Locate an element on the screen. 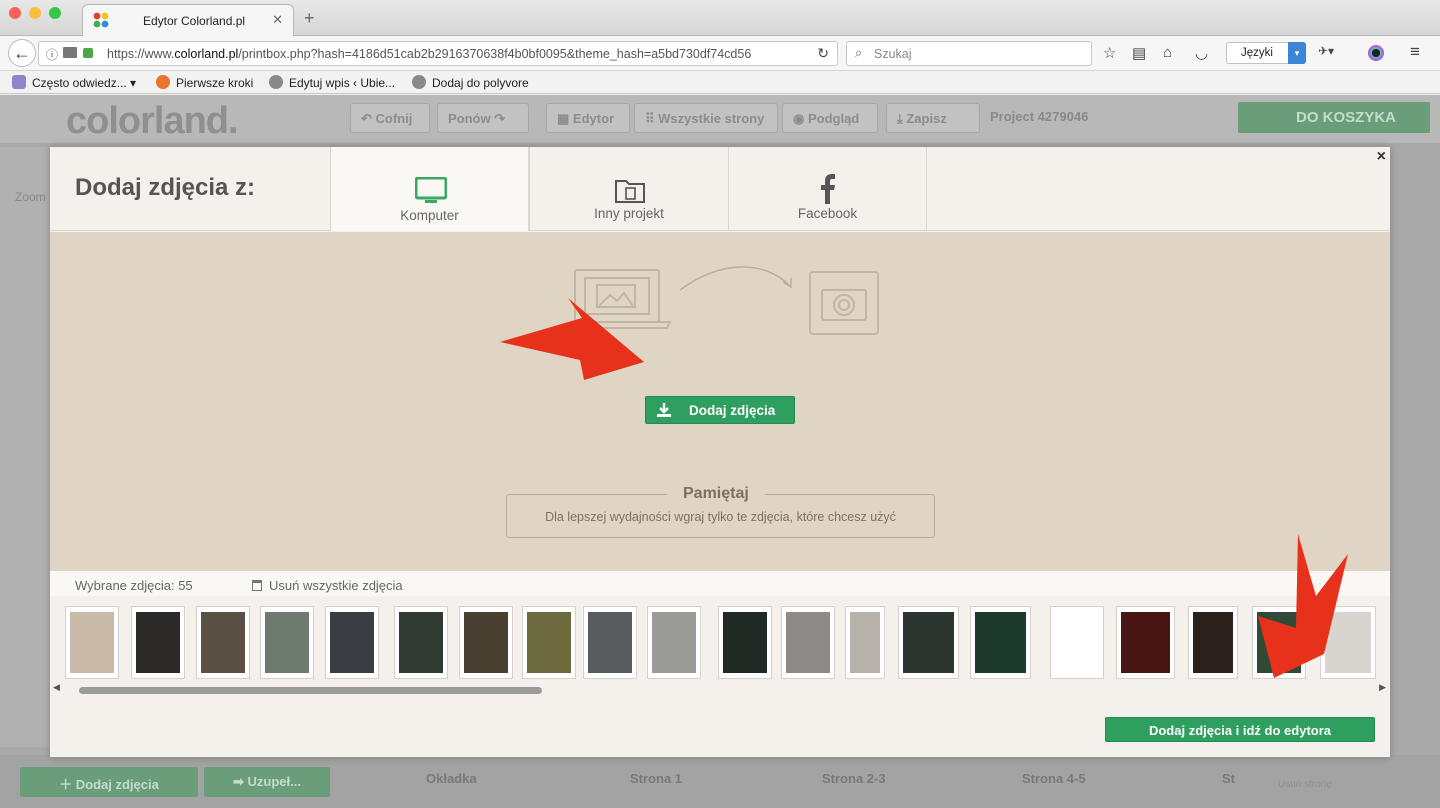 This screenshot has height=808, width=1440. thumbnail-scrollbar is located at coordinates (720, 689).